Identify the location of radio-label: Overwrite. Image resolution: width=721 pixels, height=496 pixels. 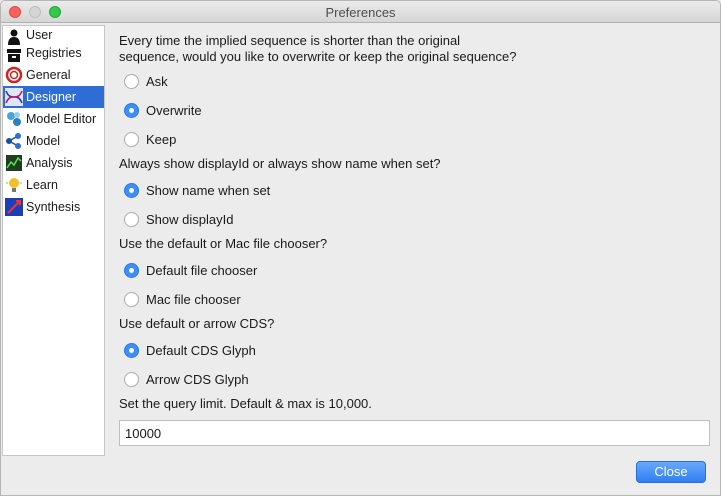
(174, 110).